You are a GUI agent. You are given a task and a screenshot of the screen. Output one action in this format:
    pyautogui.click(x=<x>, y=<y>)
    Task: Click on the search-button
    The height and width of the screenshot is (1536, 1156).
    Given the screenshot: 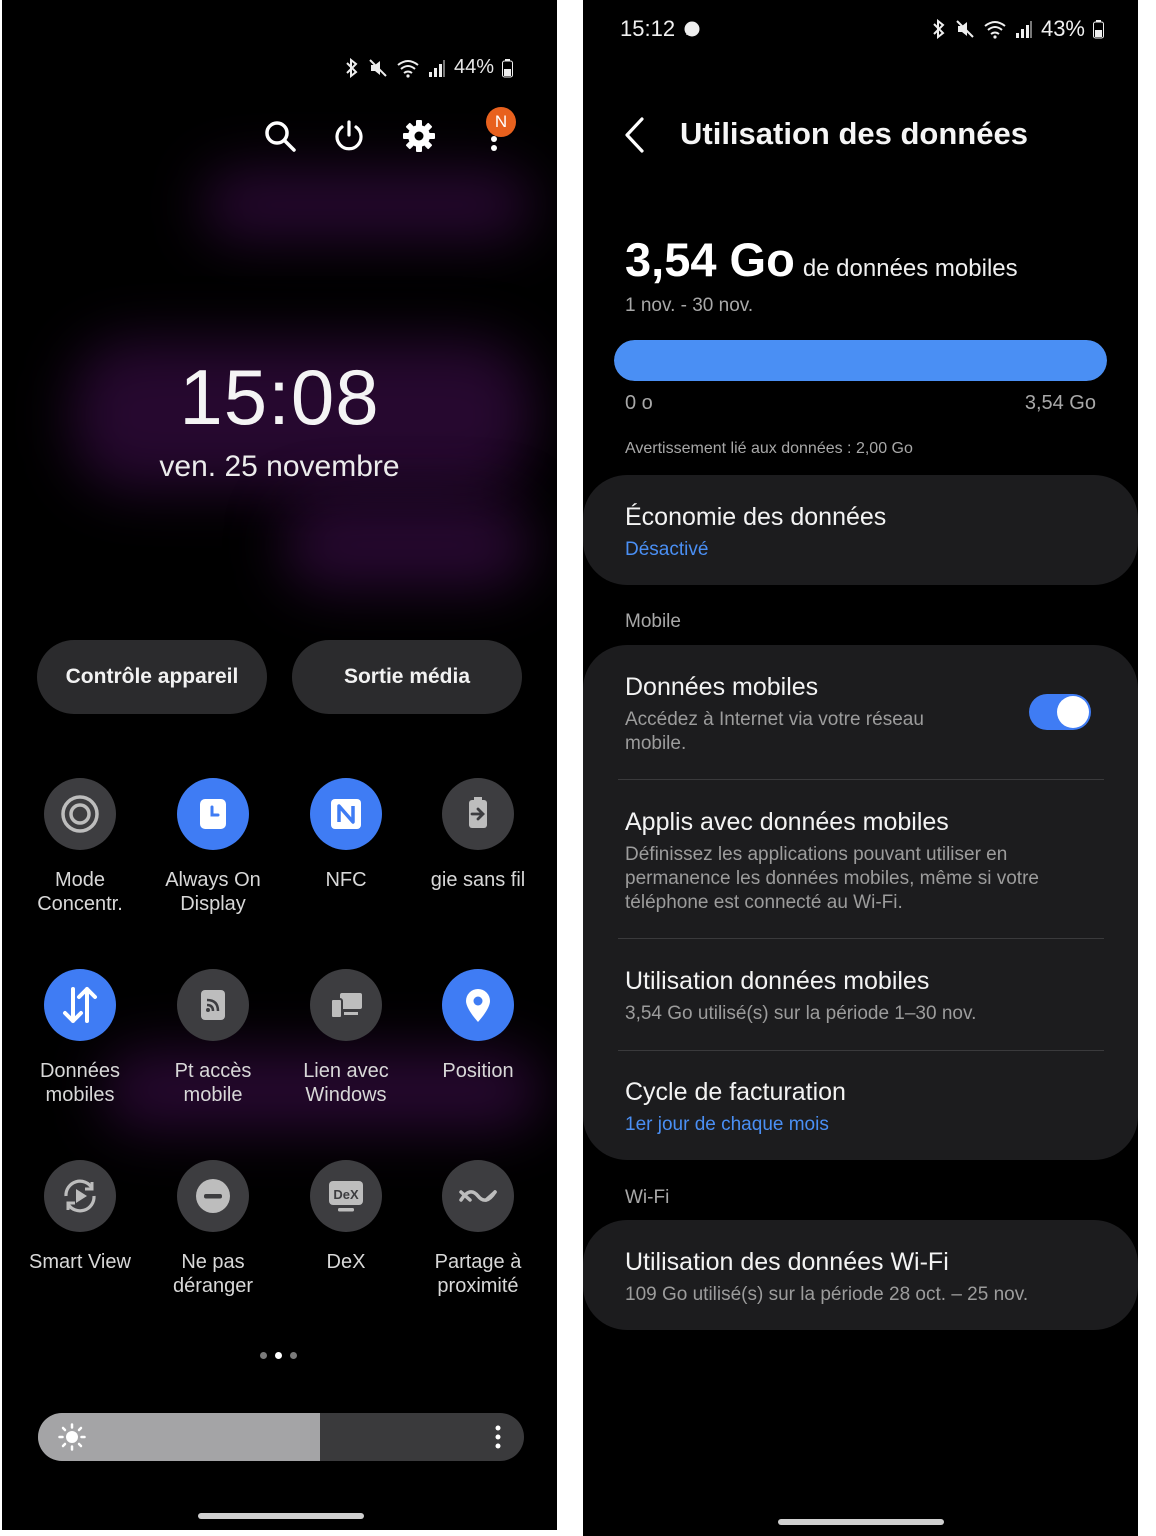 What is the action you would take?
    pyautogui.click(x=280, y=136)
    